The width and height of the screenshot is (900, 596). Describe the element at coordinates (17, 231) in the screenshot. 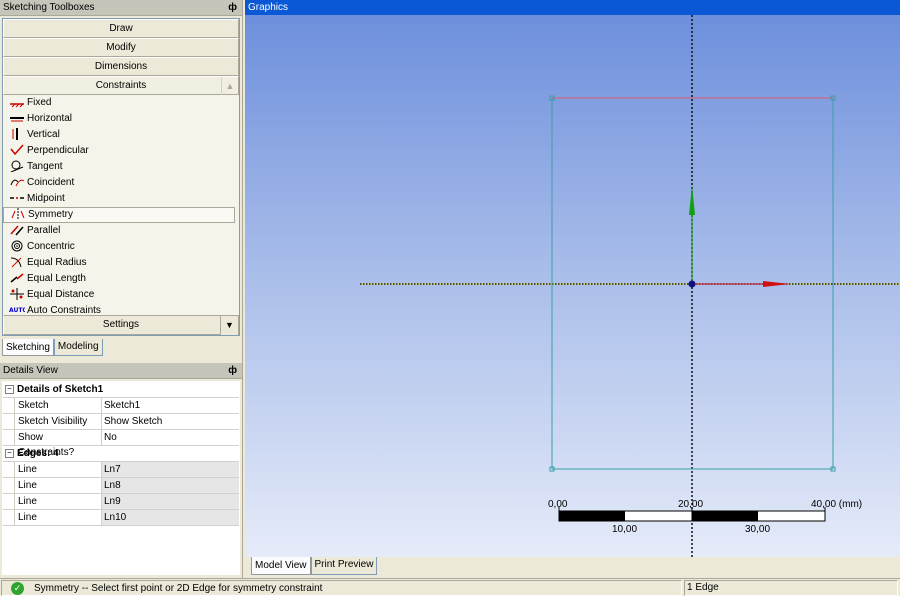

I see `parallel-icon` at that location.